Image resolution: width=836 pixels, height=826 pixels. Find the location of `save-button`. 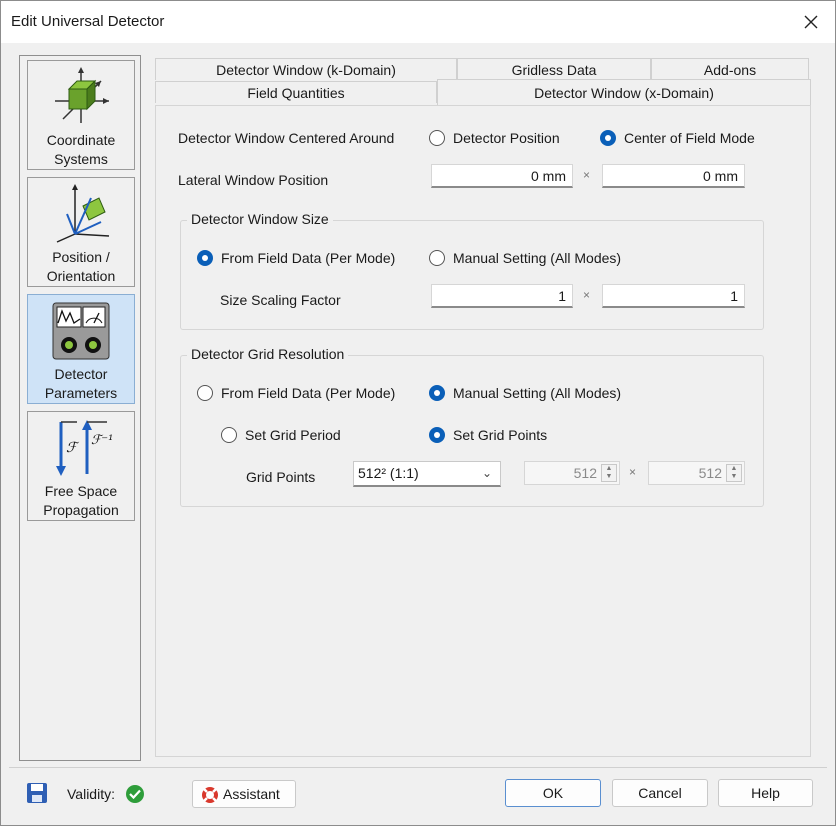

save-button is located at coordinates (38, 794).